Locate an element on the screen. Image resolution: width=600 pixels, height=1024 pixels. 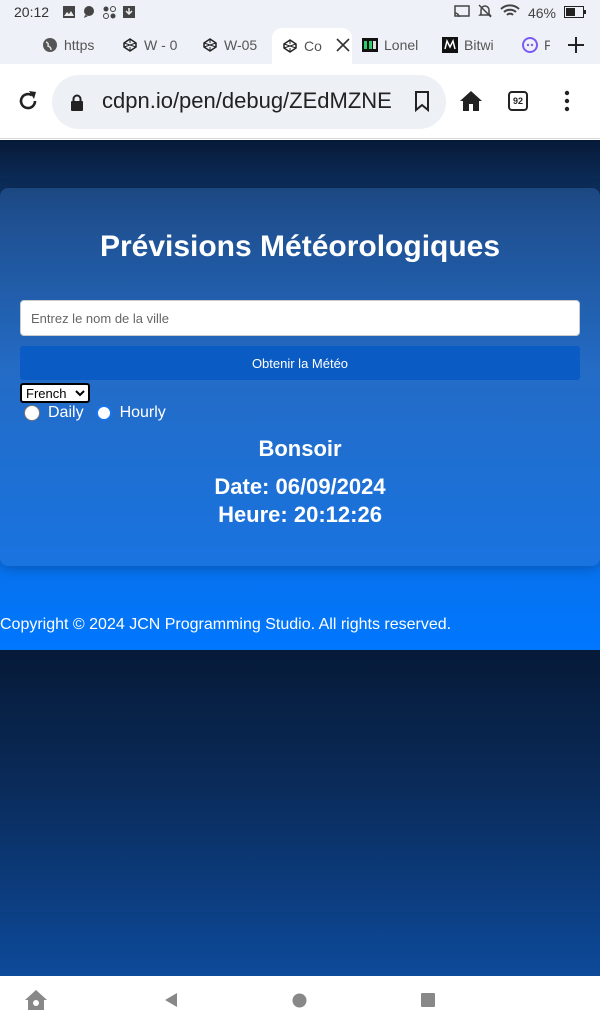
chat-icon is located at coordinates (89, 12).